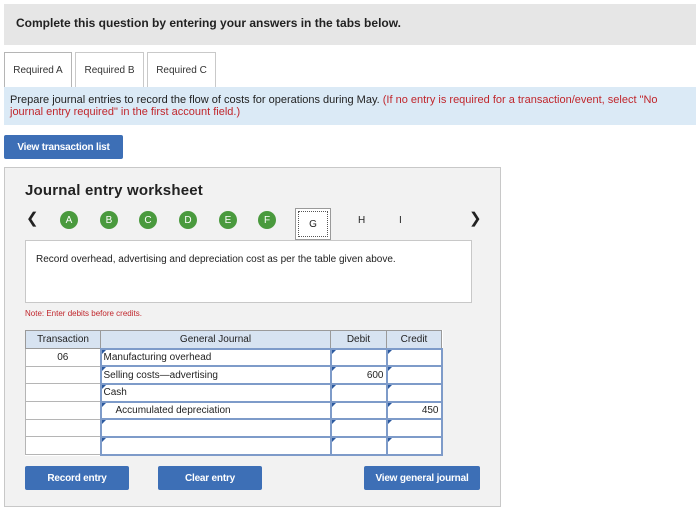 The height and width of the screenshot is (513, 700). Describe the element at coordinates (188, 220) in the screenshot. I see `step-d-complete: D` at that location.